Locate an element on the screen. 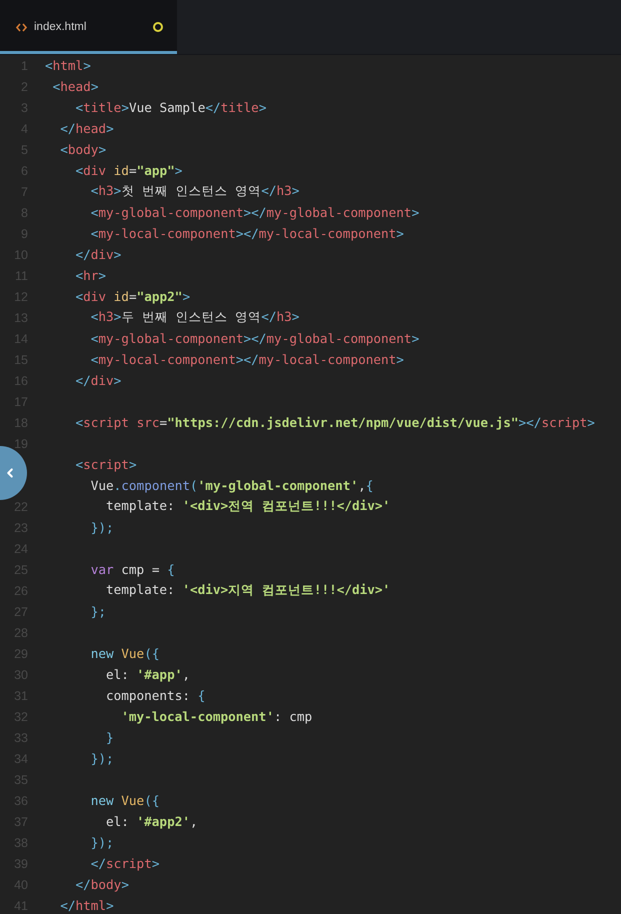 The width and height of the screenshot is (621, 914). code-line: <hr> is located at coordinates (90, 275).